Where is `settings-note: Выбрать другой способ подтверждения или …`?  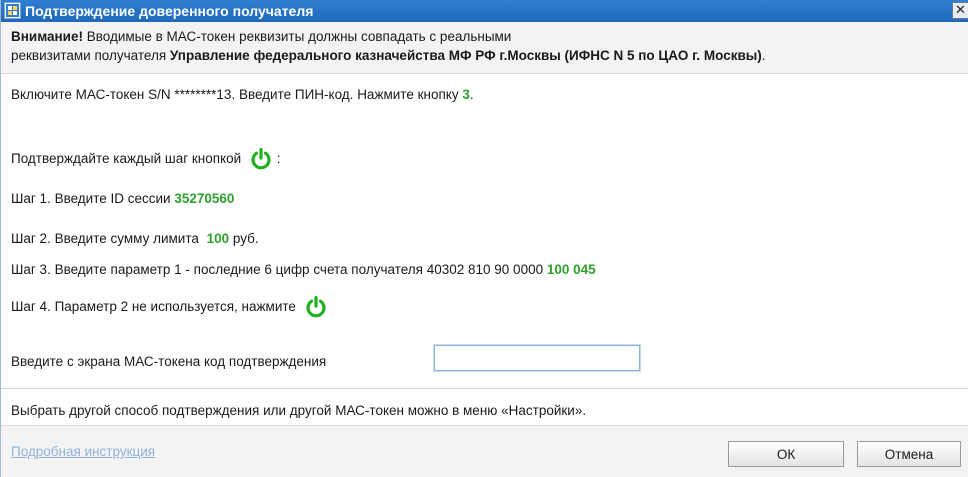 settings-note: Выбрать другой способ подтверждения или … is located at coordinates (299, 410).